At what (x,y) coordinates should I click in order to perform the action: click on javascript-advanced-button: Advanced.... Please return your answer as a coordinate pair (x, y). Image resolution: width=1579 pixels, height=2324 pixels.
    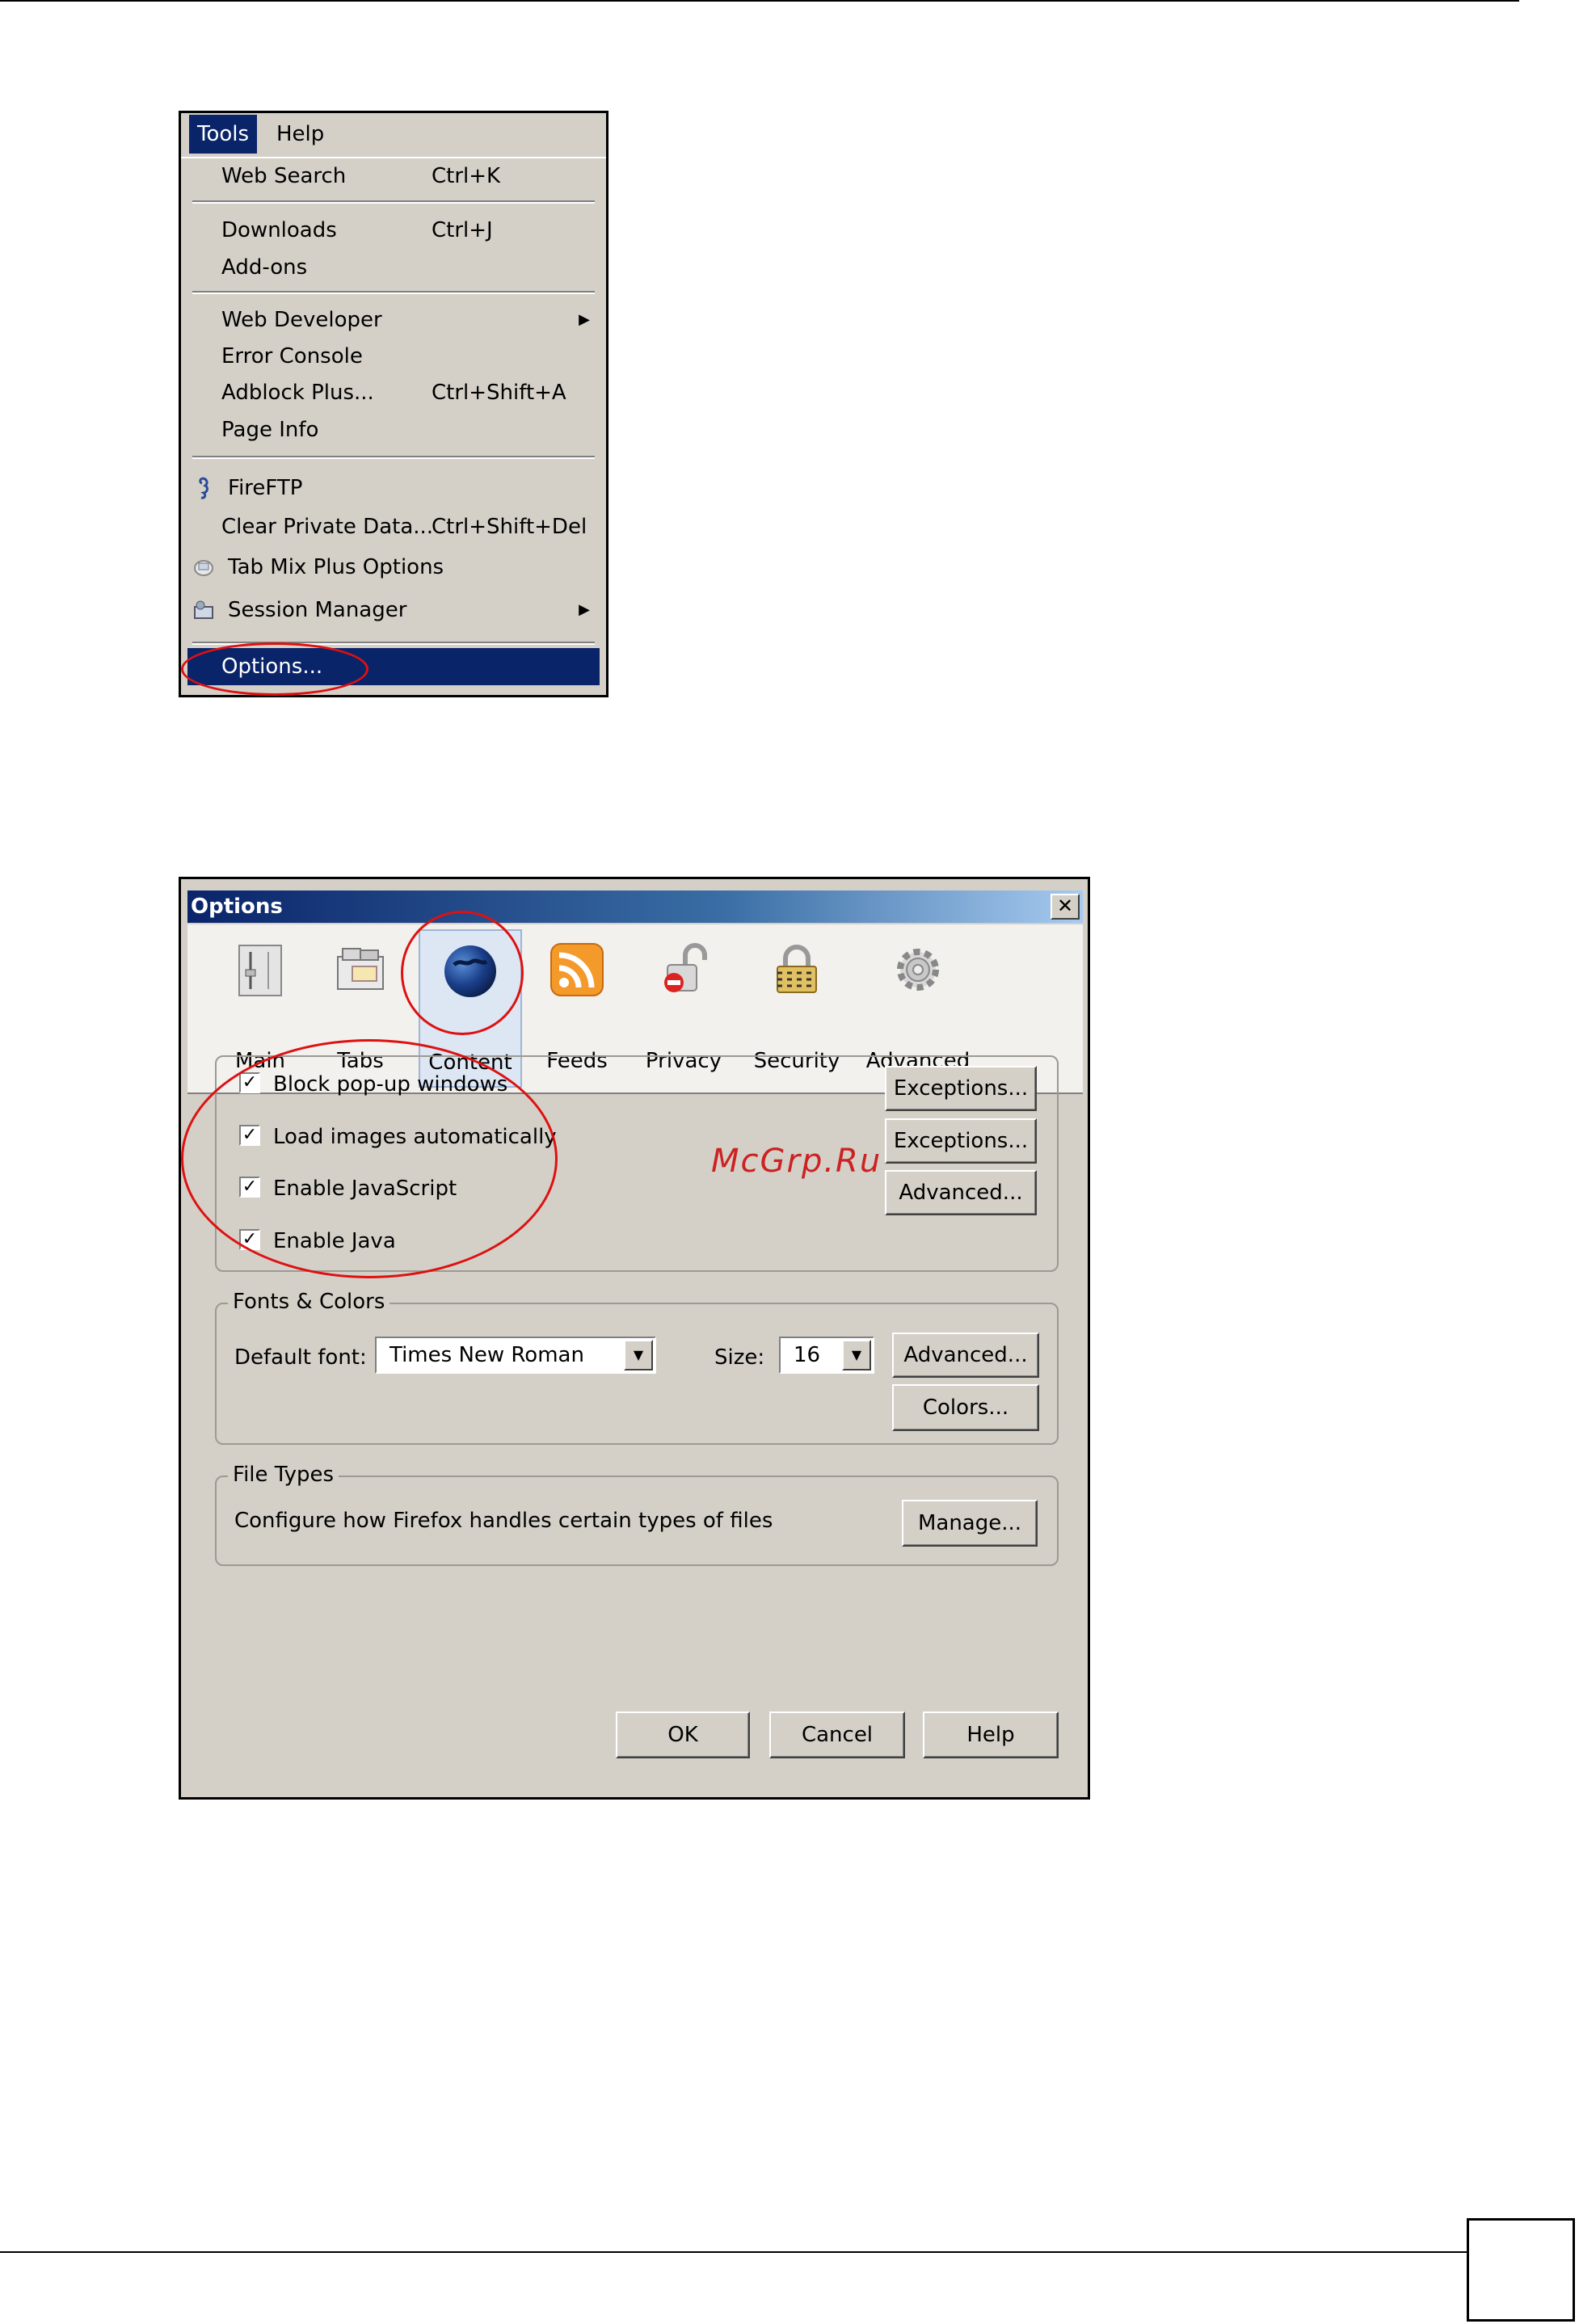
    Looking at the image, I should click on (961, 1192).